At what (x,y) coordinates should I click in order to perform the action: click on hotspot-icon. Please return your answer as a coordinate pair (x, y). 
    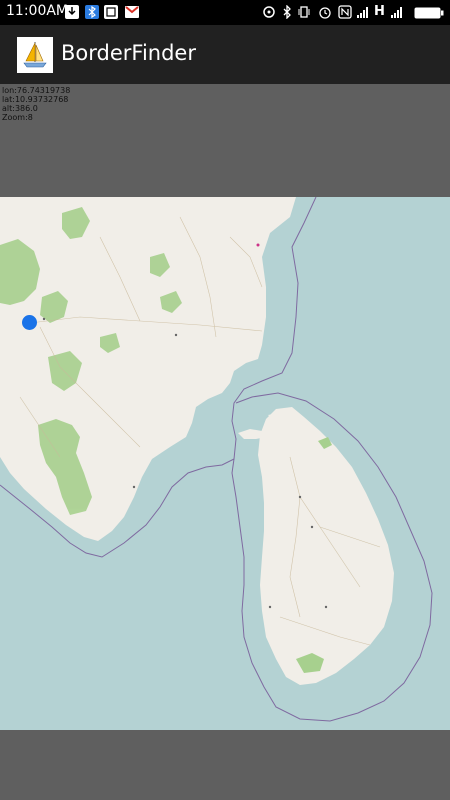
    Looking at the image, I should click on (269, 12).